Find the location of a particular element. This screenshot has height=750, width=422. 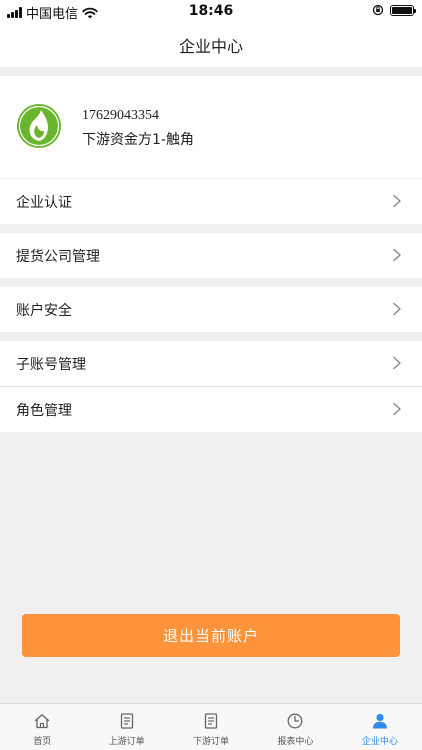

menu-item-account-security: 账户安全 is located at coordinates (211, 309).